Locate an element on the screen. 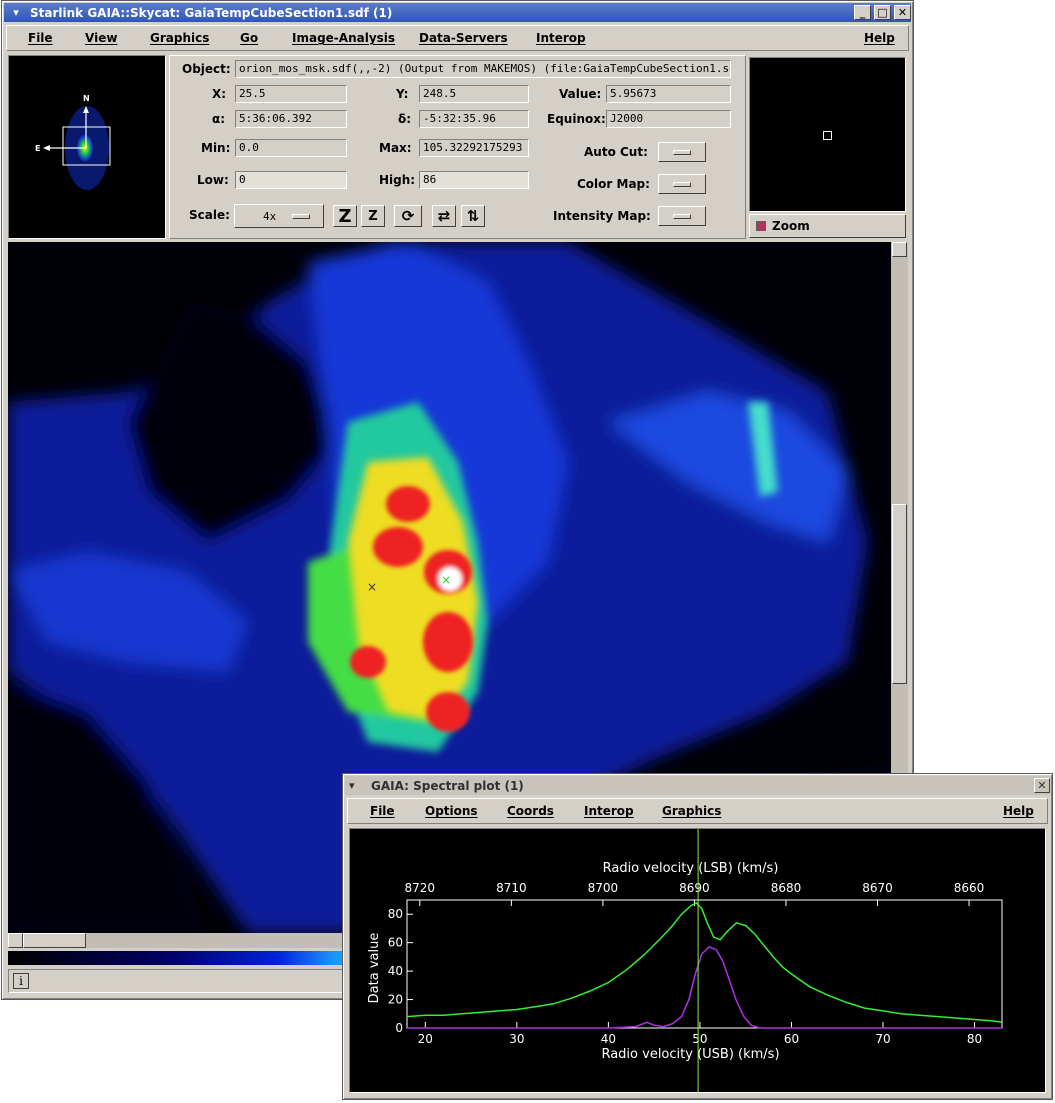 Image resolution: width=1055 pixels, height=1103 pixels. y-tick-label: 40 is located at coordinates (395, 971).